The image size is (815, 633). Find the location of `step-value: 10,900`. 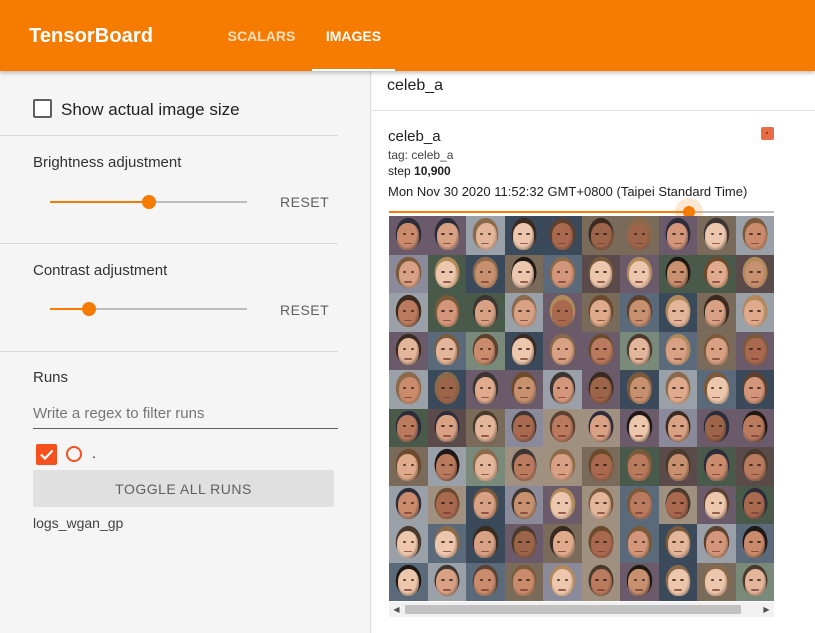

step-value: 10,900 is located at coordinates (432, 171).